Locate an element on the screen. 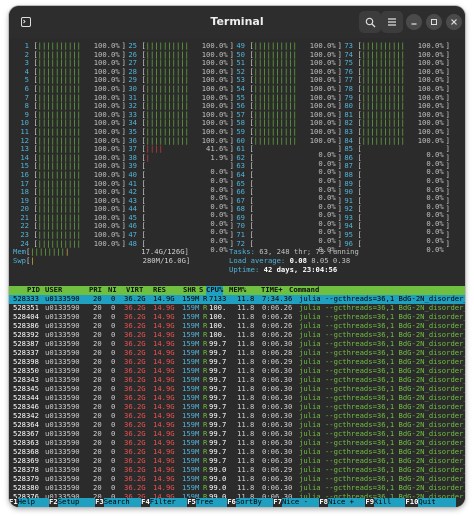  load-5min: 8.05 is located at coordinates (320, 260).